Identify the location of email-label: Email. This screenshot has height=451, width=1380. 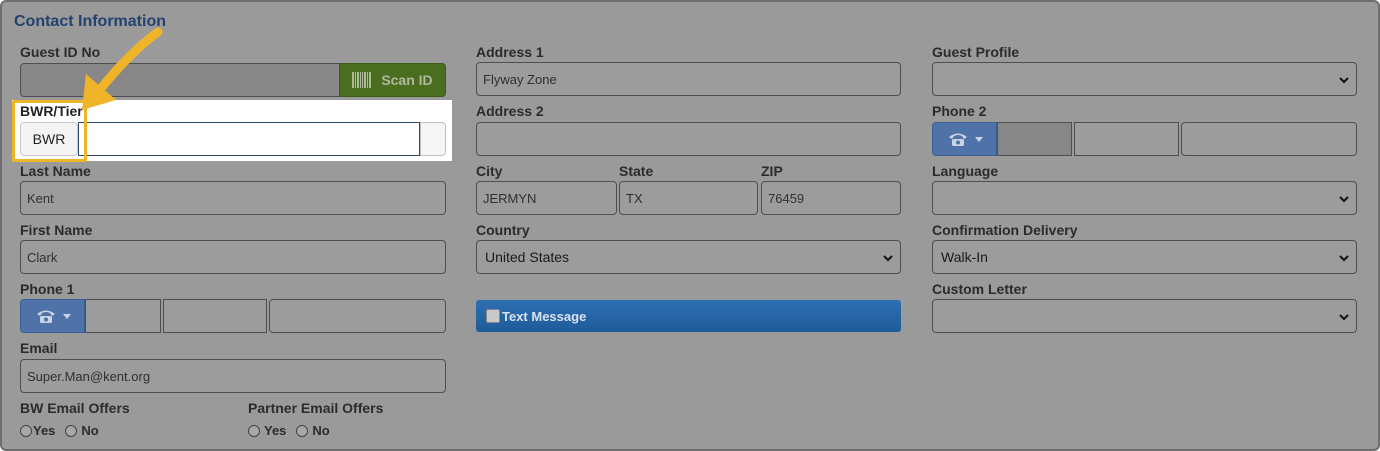
(39, 348).